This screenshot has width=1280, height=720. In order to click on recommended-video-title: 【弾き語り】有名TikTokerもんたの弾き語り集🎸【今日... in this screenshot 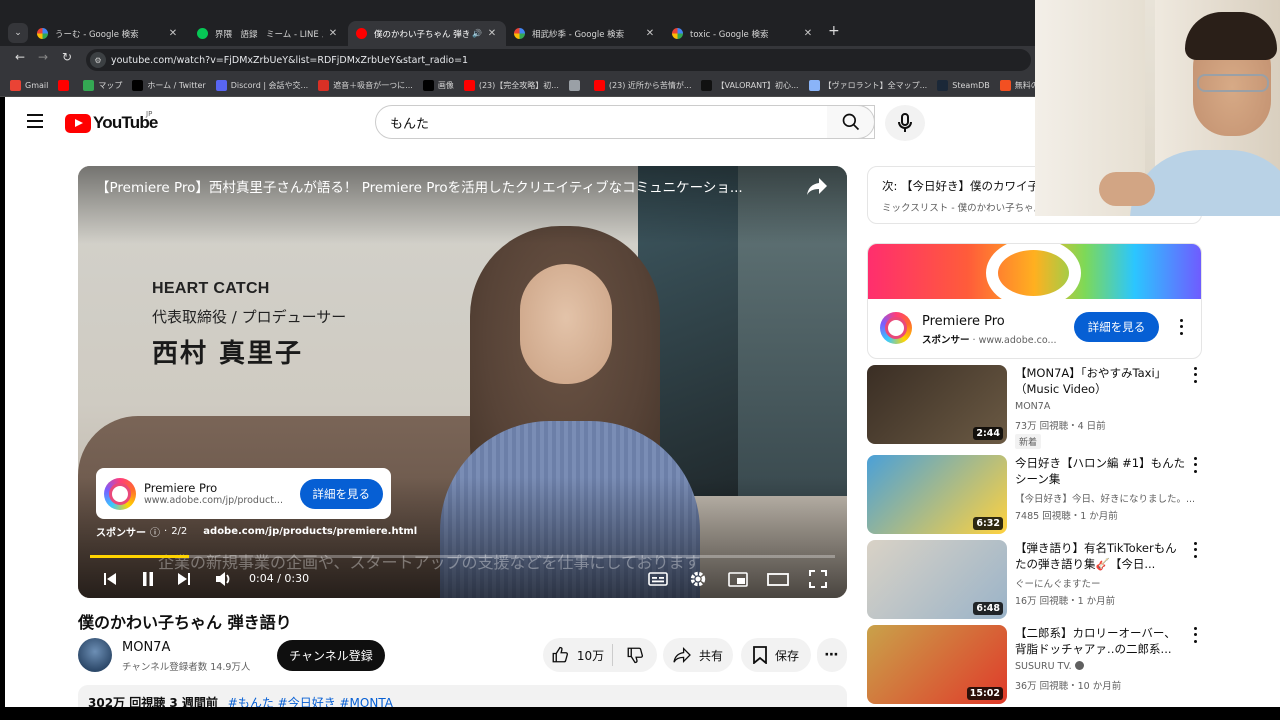, I will do `click(1101, 556)`.